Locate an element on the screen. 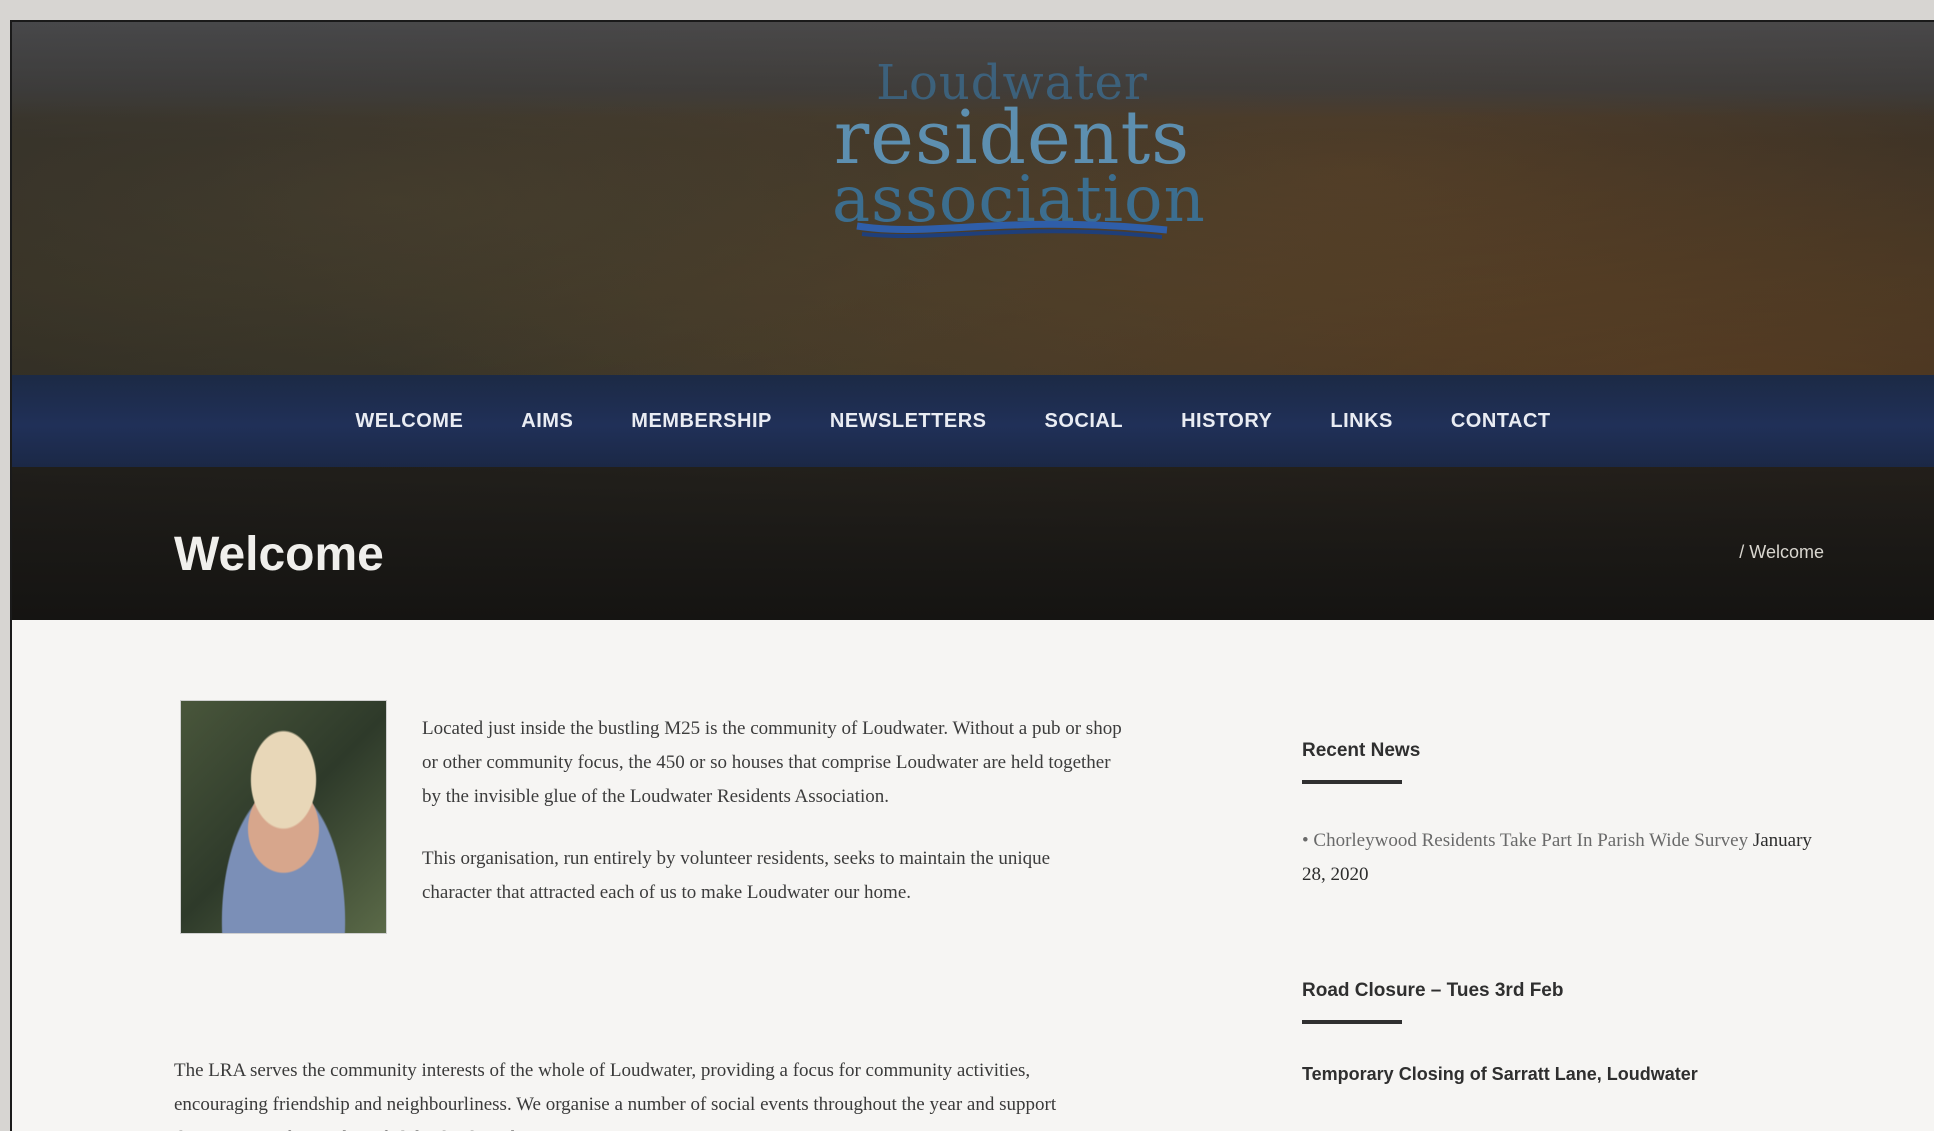 This screenshot has height=1131, width=1934. logo-line-1: Loudwater is located at coordinates (1012, 83).